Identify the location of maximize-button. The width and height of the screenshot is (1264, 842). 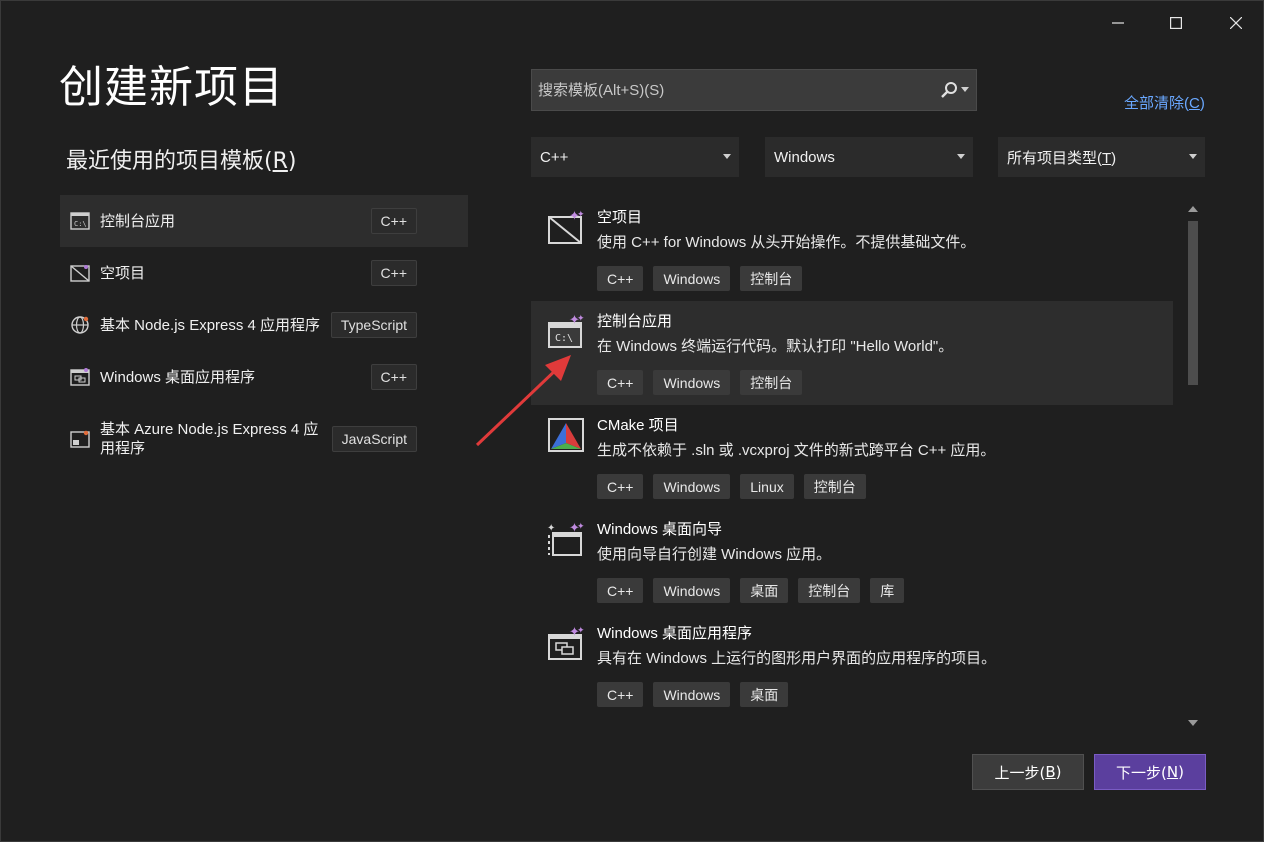
(1176, 23).